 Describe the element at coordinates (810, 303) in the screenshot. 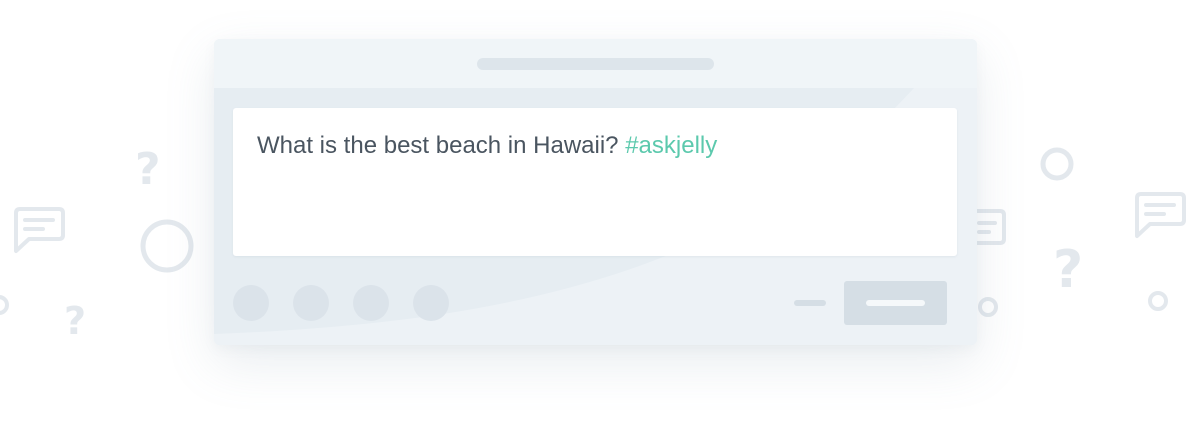

I see `cancel-link` at that location.